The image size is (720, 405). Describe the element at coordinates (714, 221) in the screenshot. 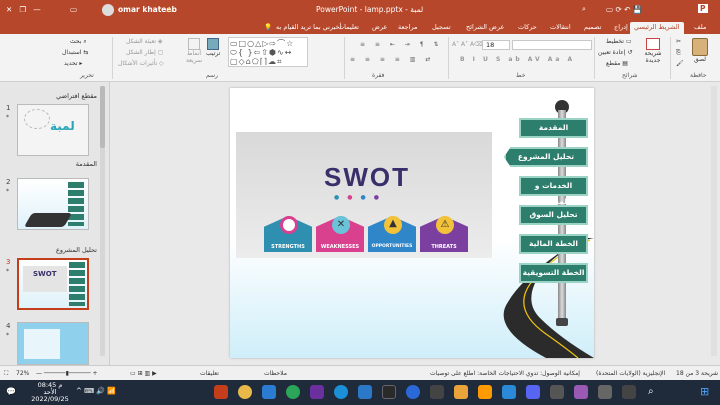

I see `canvas-scrollbar` at that location.